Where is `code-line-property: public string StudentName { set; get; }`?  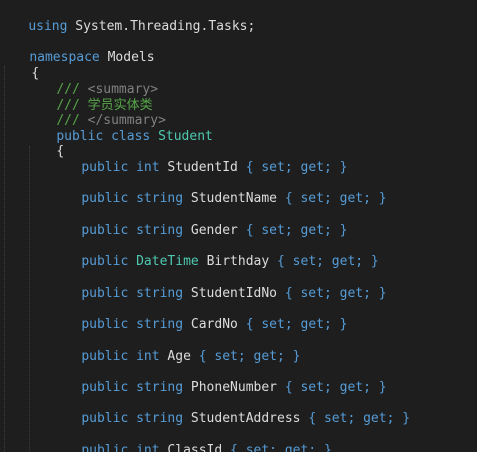 code-line-property: public string StudentName { set; get; } is located at coordinates (218, 190).